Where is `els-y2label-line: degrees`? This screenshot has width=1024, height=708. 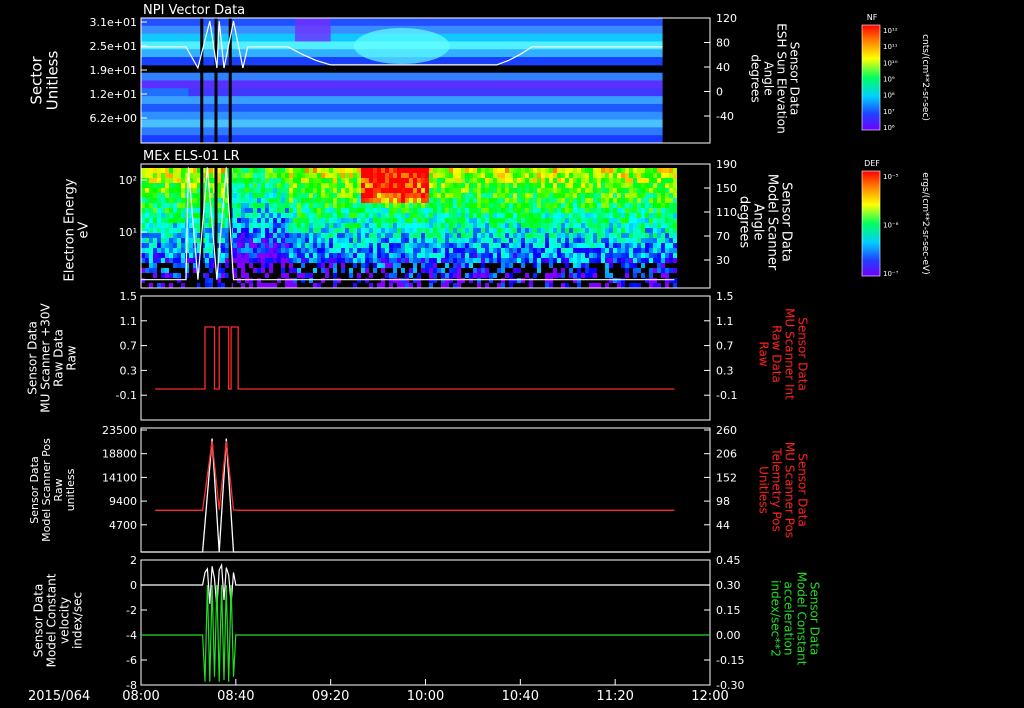 els-y2label-line: degrees is located at coordinates (743, 222).